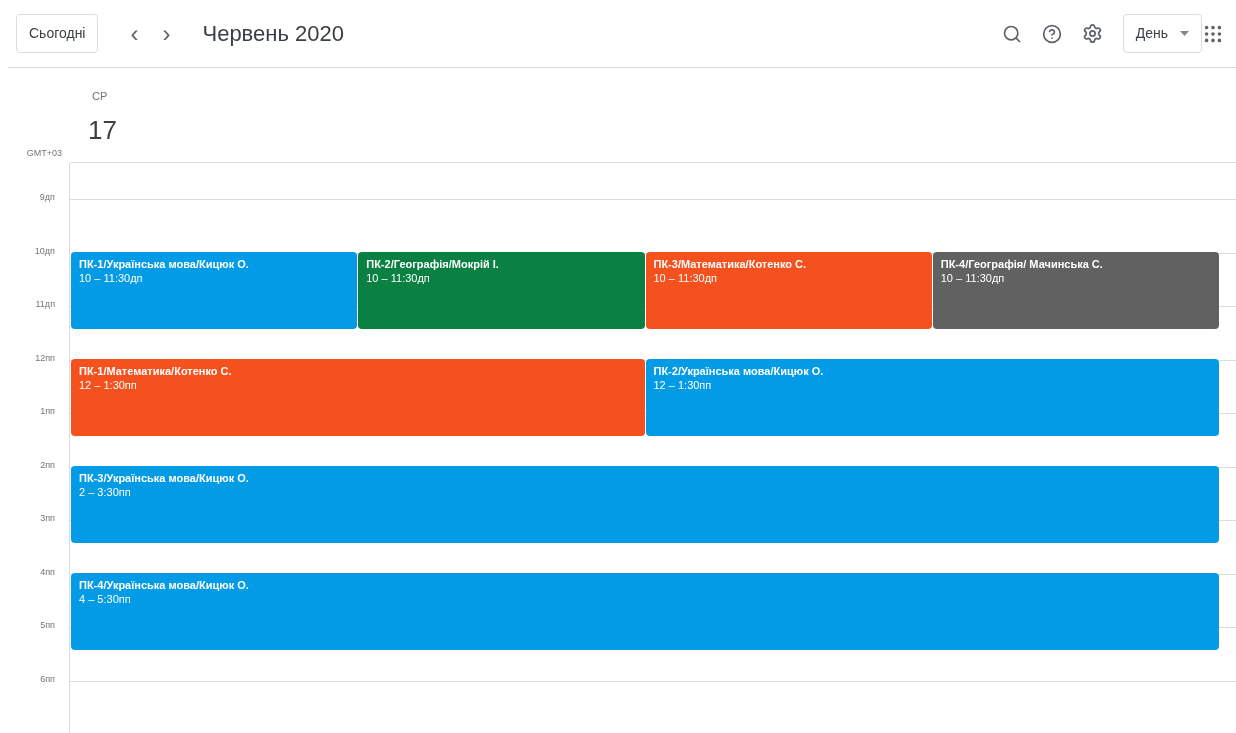 This screenshot has width=1236, height=733. What do you see at coordinates (645, 504) in the screenshot?
I see `event-card: ПК-3/Українська мова/Кицюк О. 2 – 3:30пп` at bounding box center [645, 504].